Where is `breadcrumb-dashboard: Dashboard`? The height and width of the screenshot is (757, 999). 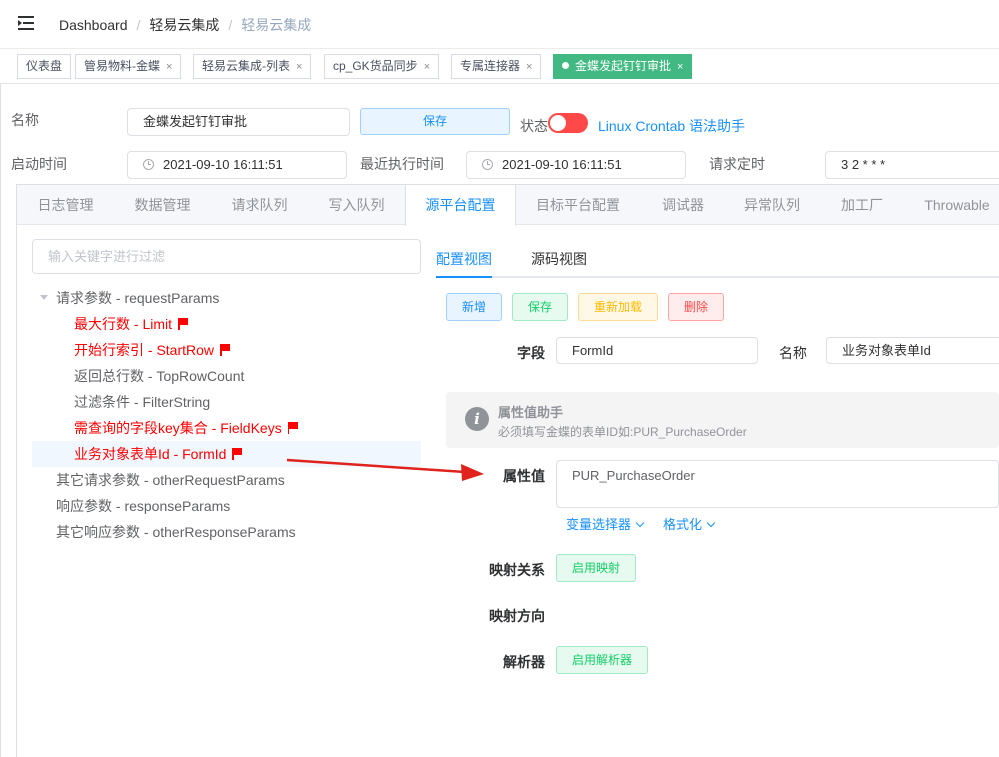
breadcrumb-dashboard: Dashboard is located at coordinates (93, 25).